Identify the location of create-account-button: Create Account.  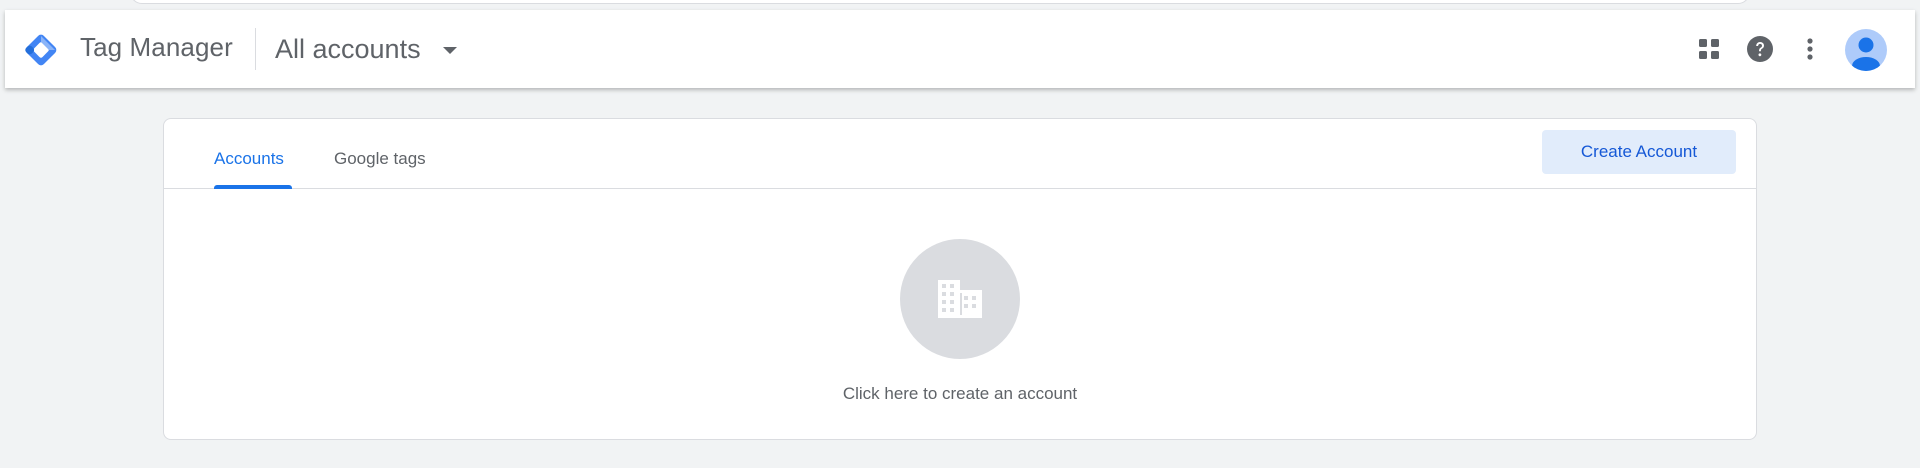
(1639, 152).